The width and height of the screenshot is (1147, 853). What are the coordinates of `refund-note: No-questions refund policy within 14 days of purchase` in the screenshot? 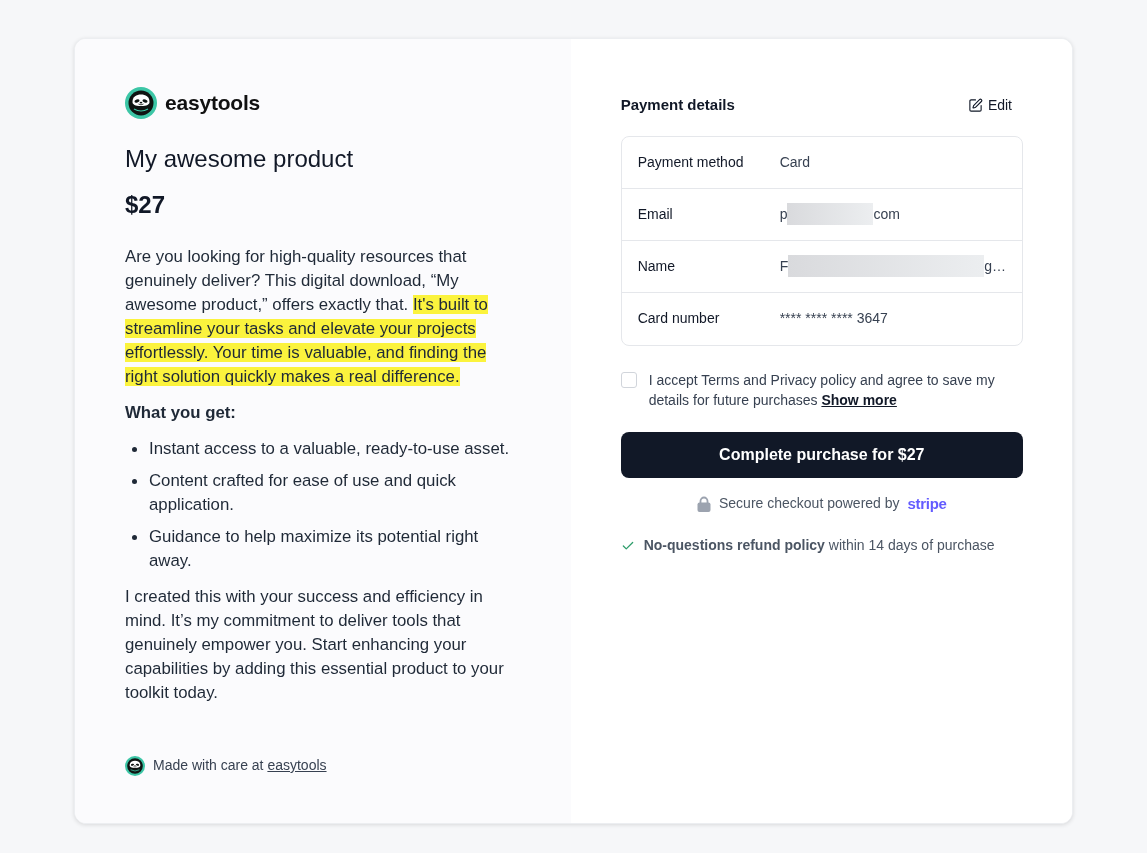 It's located at (819, 545).